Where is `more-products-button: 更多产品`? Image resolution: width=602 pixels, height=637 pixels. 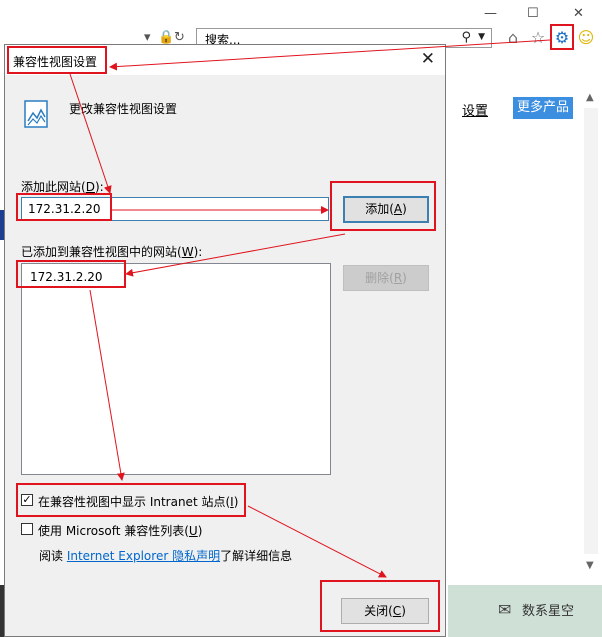 more-products-button: 更多产品 is located at coordinates (543, 108).